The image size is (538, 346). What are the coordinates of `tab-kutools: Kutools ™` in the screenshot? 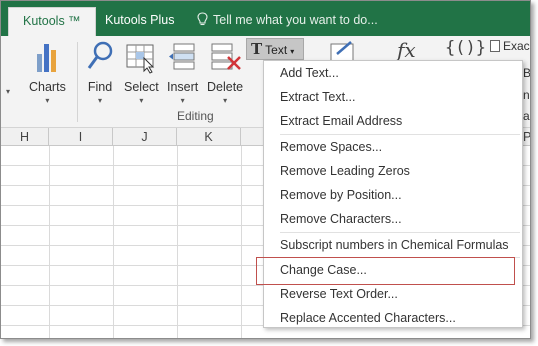 It's located at (52, 21).